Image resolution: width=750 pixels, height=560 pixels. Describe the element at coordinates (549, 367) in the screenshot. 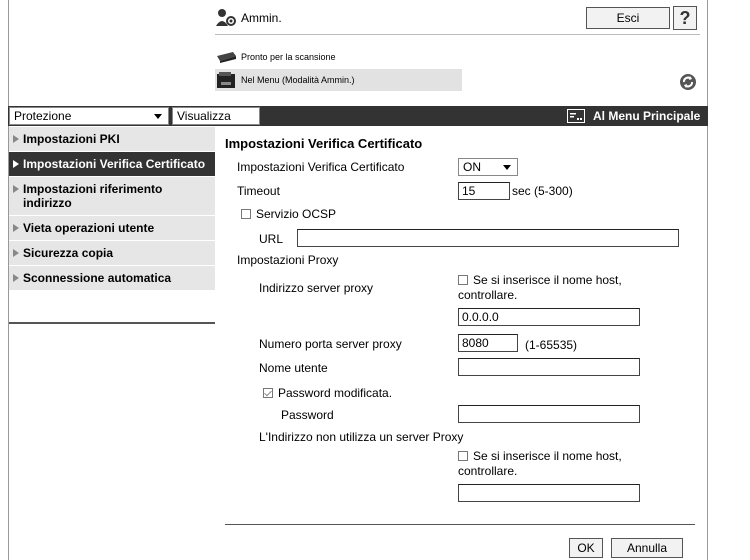

I see `username-input` at that location.